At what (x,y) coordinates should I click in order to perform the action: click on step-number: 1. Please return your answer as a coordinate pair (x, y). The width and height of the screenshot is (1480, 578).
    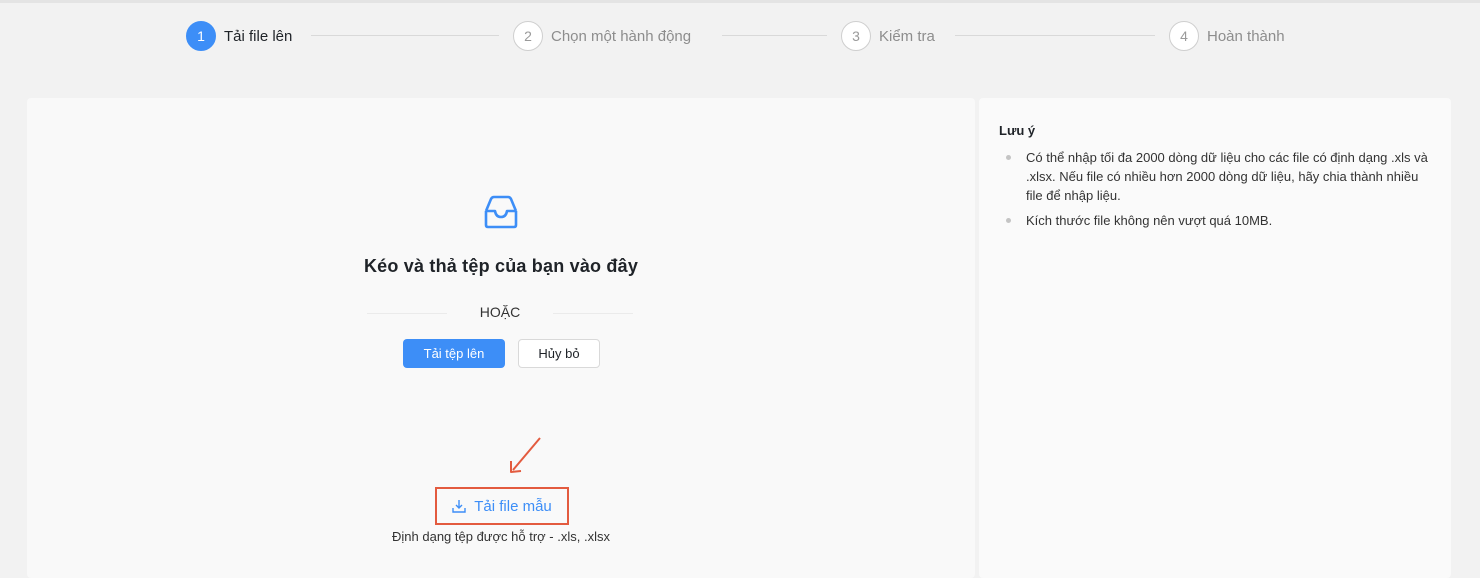
    Looking at the image, I should click on (201, 36).